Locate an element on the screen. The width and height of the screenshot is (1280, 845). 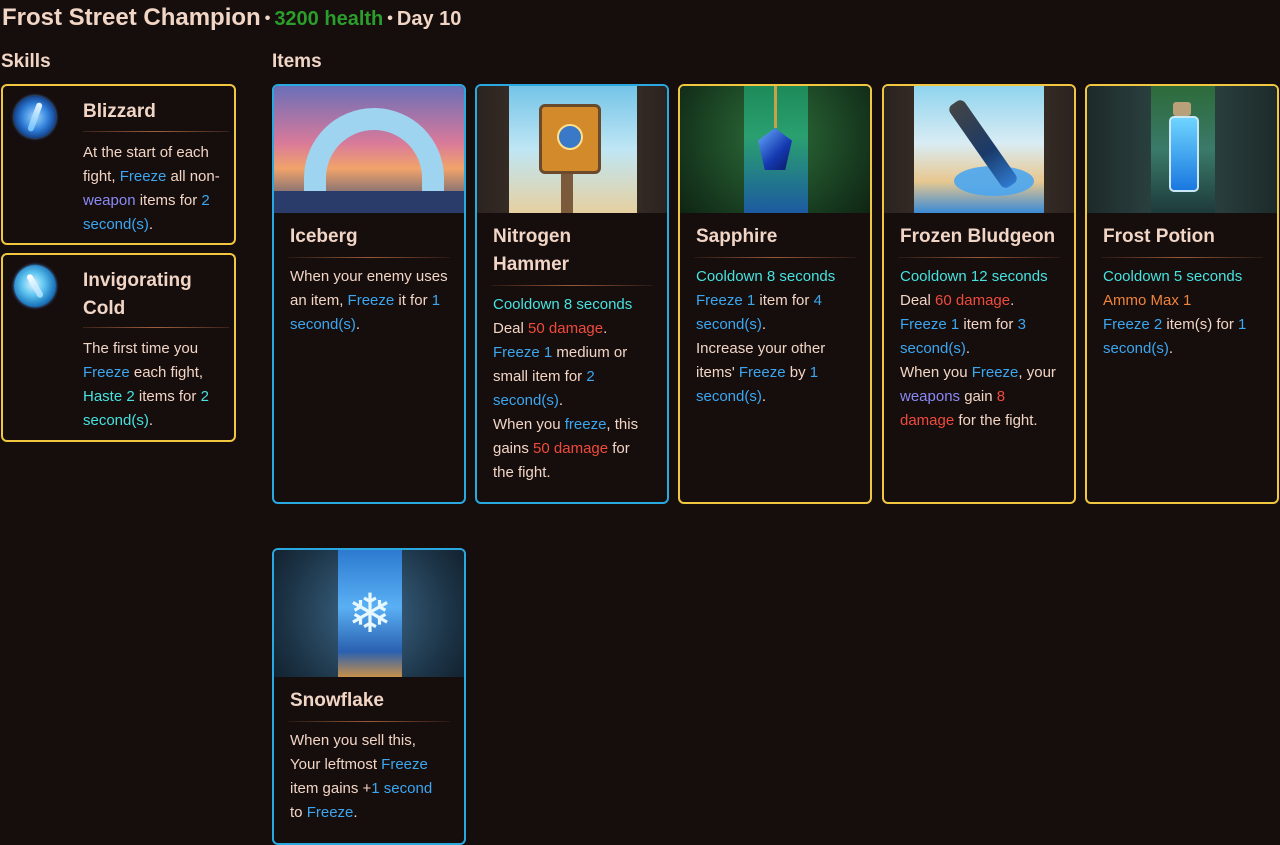
snowflake-art: ❄ is located at coordinates (369, 613).